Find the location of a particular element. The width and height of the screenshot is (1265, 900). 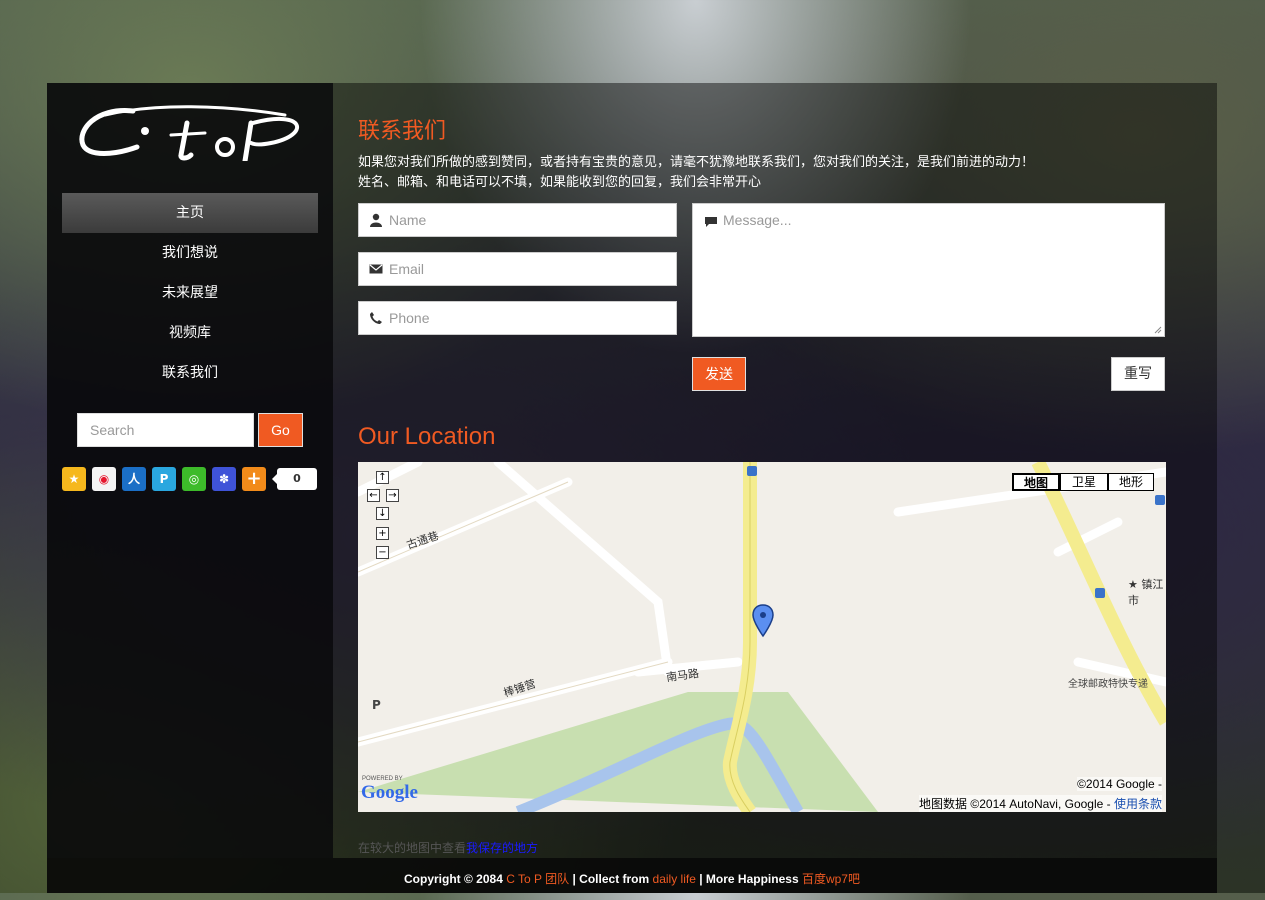

footer-baidu-link: 百度wp7吧 is located at coordinates (831, 879).